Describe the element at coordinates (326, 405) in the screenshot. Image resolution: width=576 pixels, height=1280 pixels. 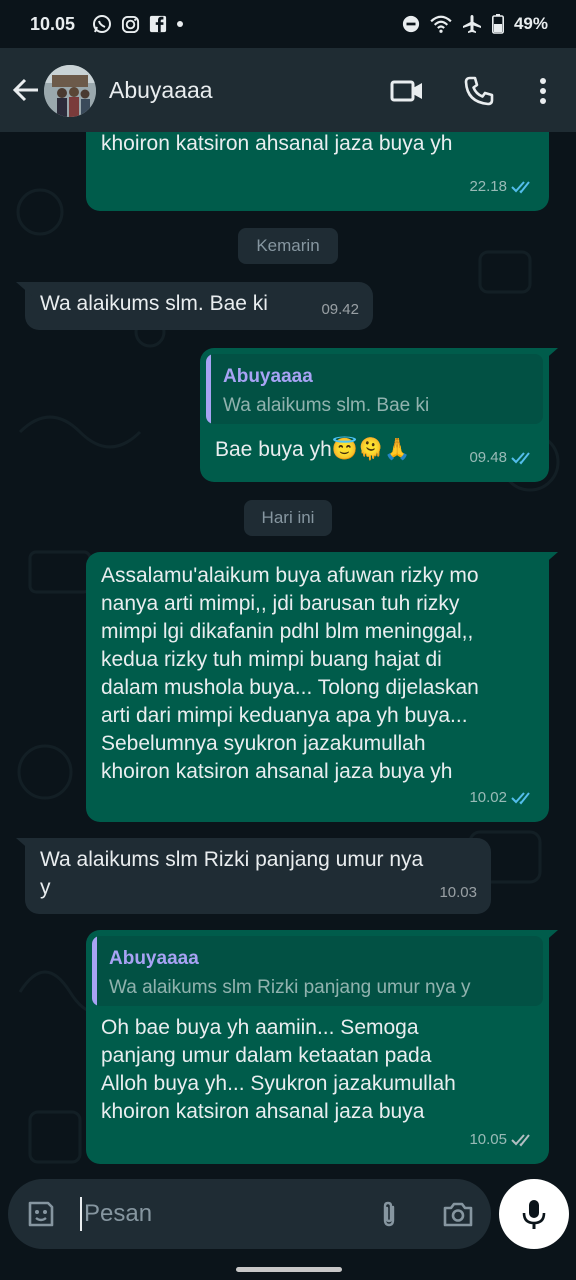
I see `quote-text: Wa alaikums slm. Bae ki` at that location.